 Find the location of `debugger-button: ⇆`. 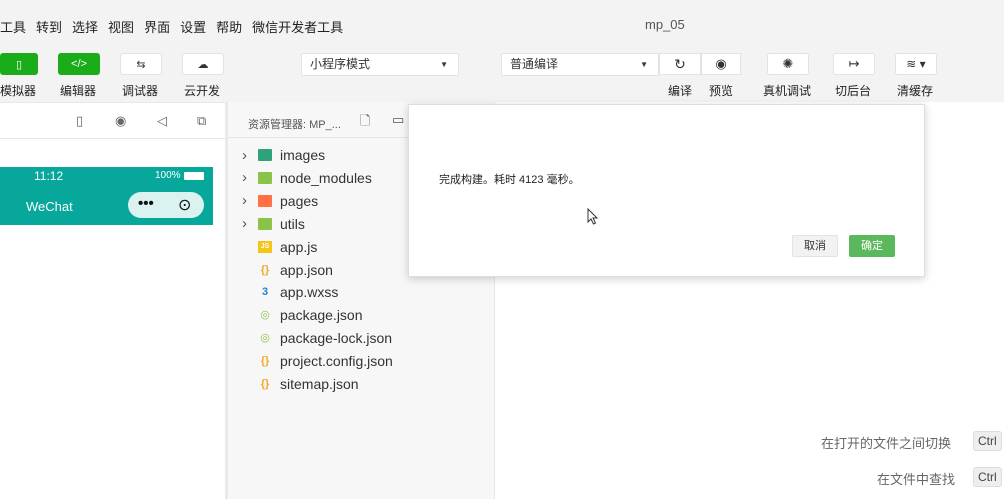

debugger-button: ⇆ is located at coordinates (141, 64).